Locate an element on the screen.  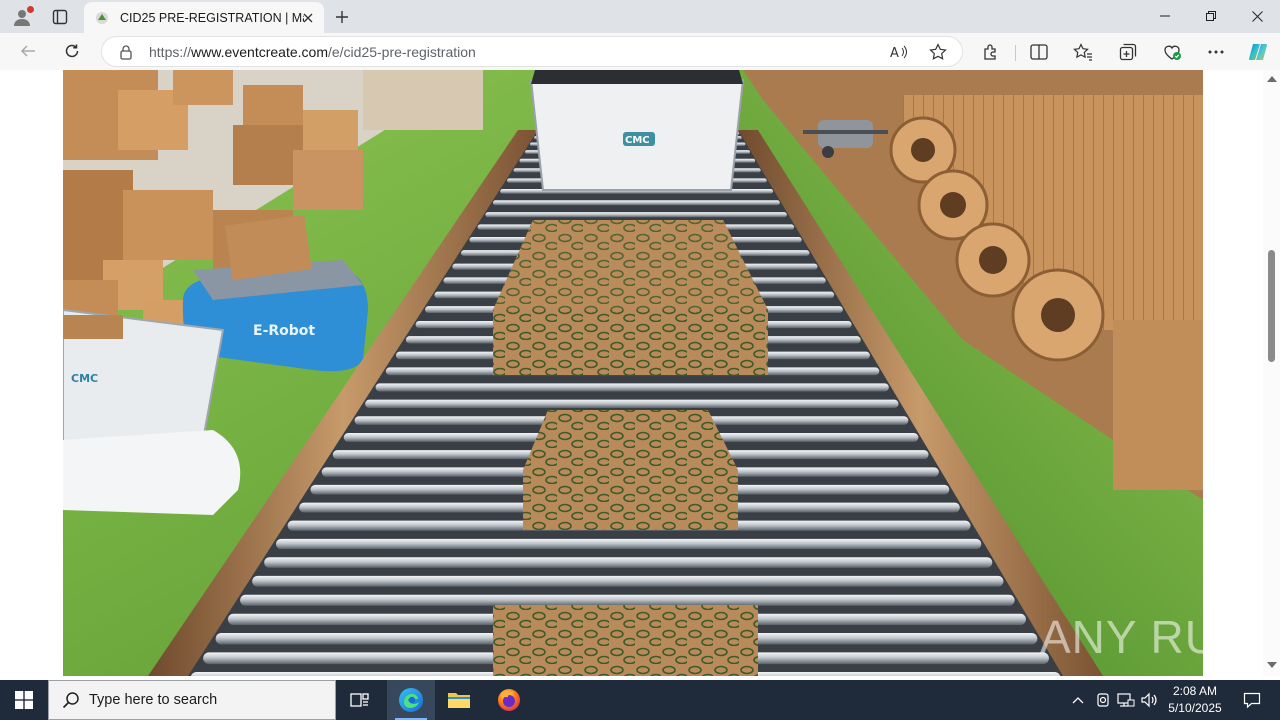
minimize-icon is located at coordinates (1165, 16).